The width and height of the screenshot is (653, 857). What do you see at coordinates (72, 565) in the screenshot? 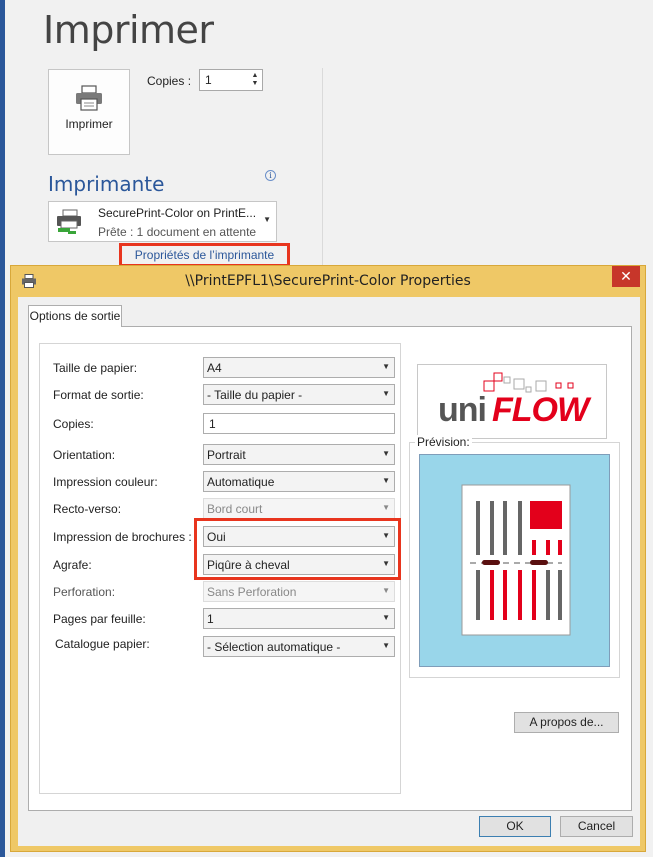
I see `staple-label: Agrafe:` at bounding box center [72, 565].